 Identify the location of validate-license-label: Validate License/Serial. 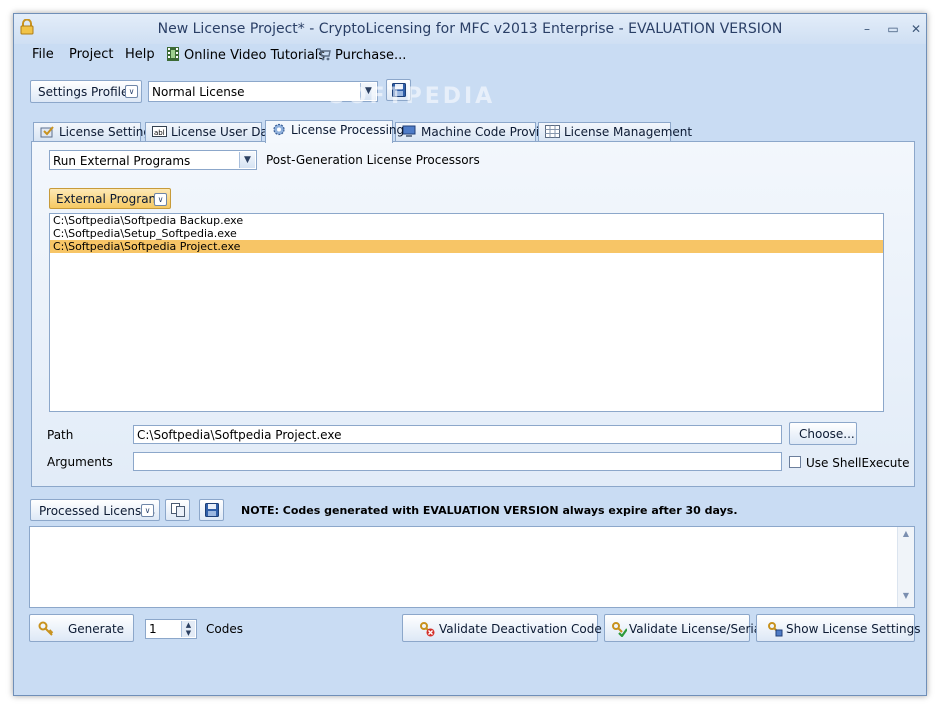
(697, 629).